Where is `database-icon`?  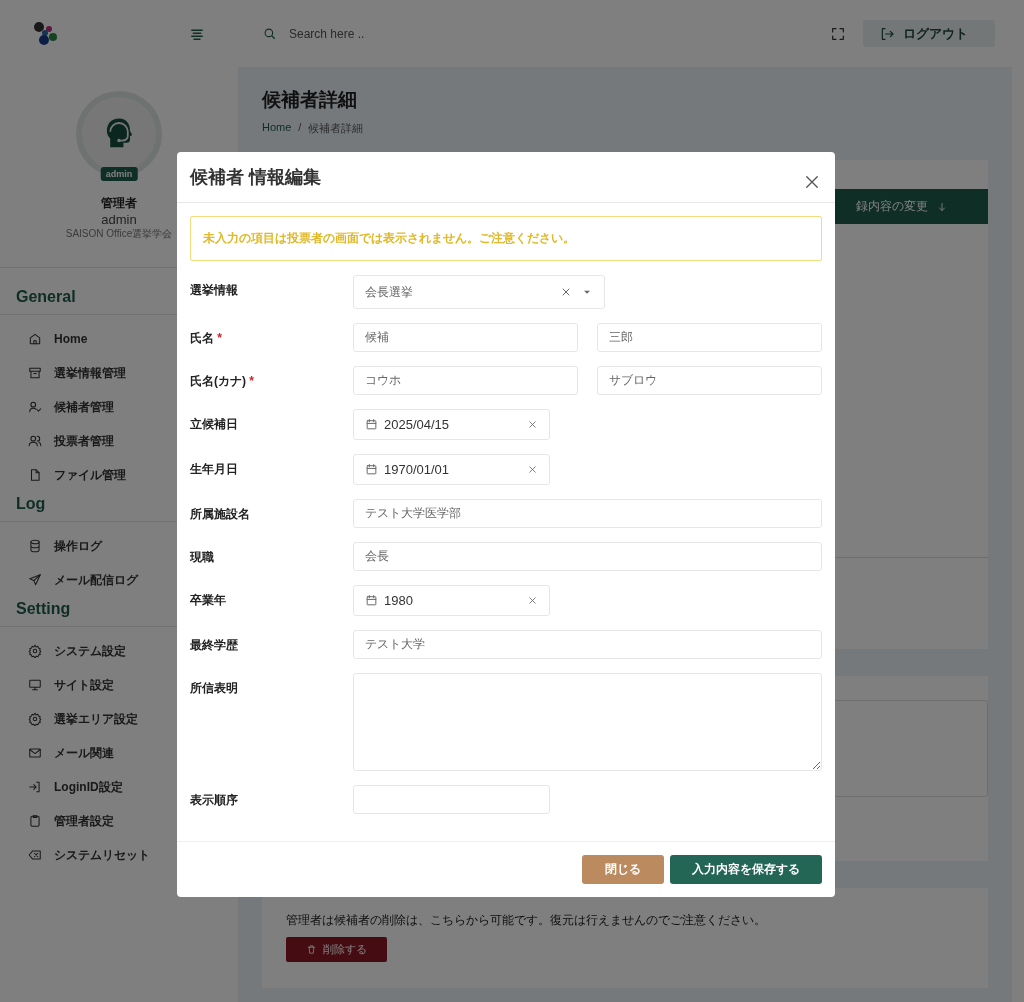
database-icon is located at coordinates (35, 546).